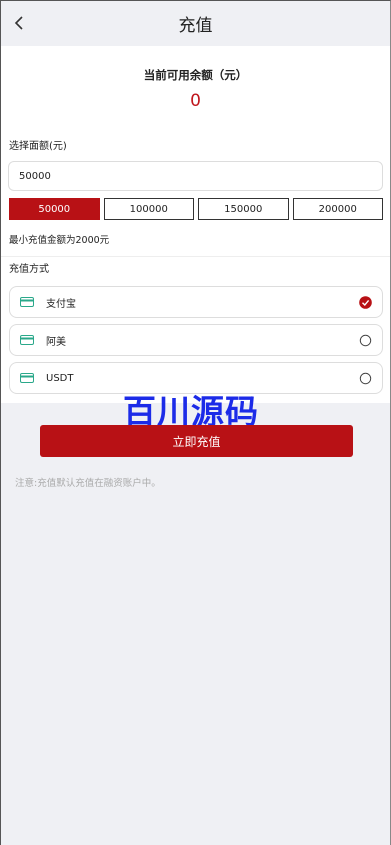 Image resolution: width=391 pixels, height=845 pixels. I want to click on amount-input: 50000, so click(195, 176).